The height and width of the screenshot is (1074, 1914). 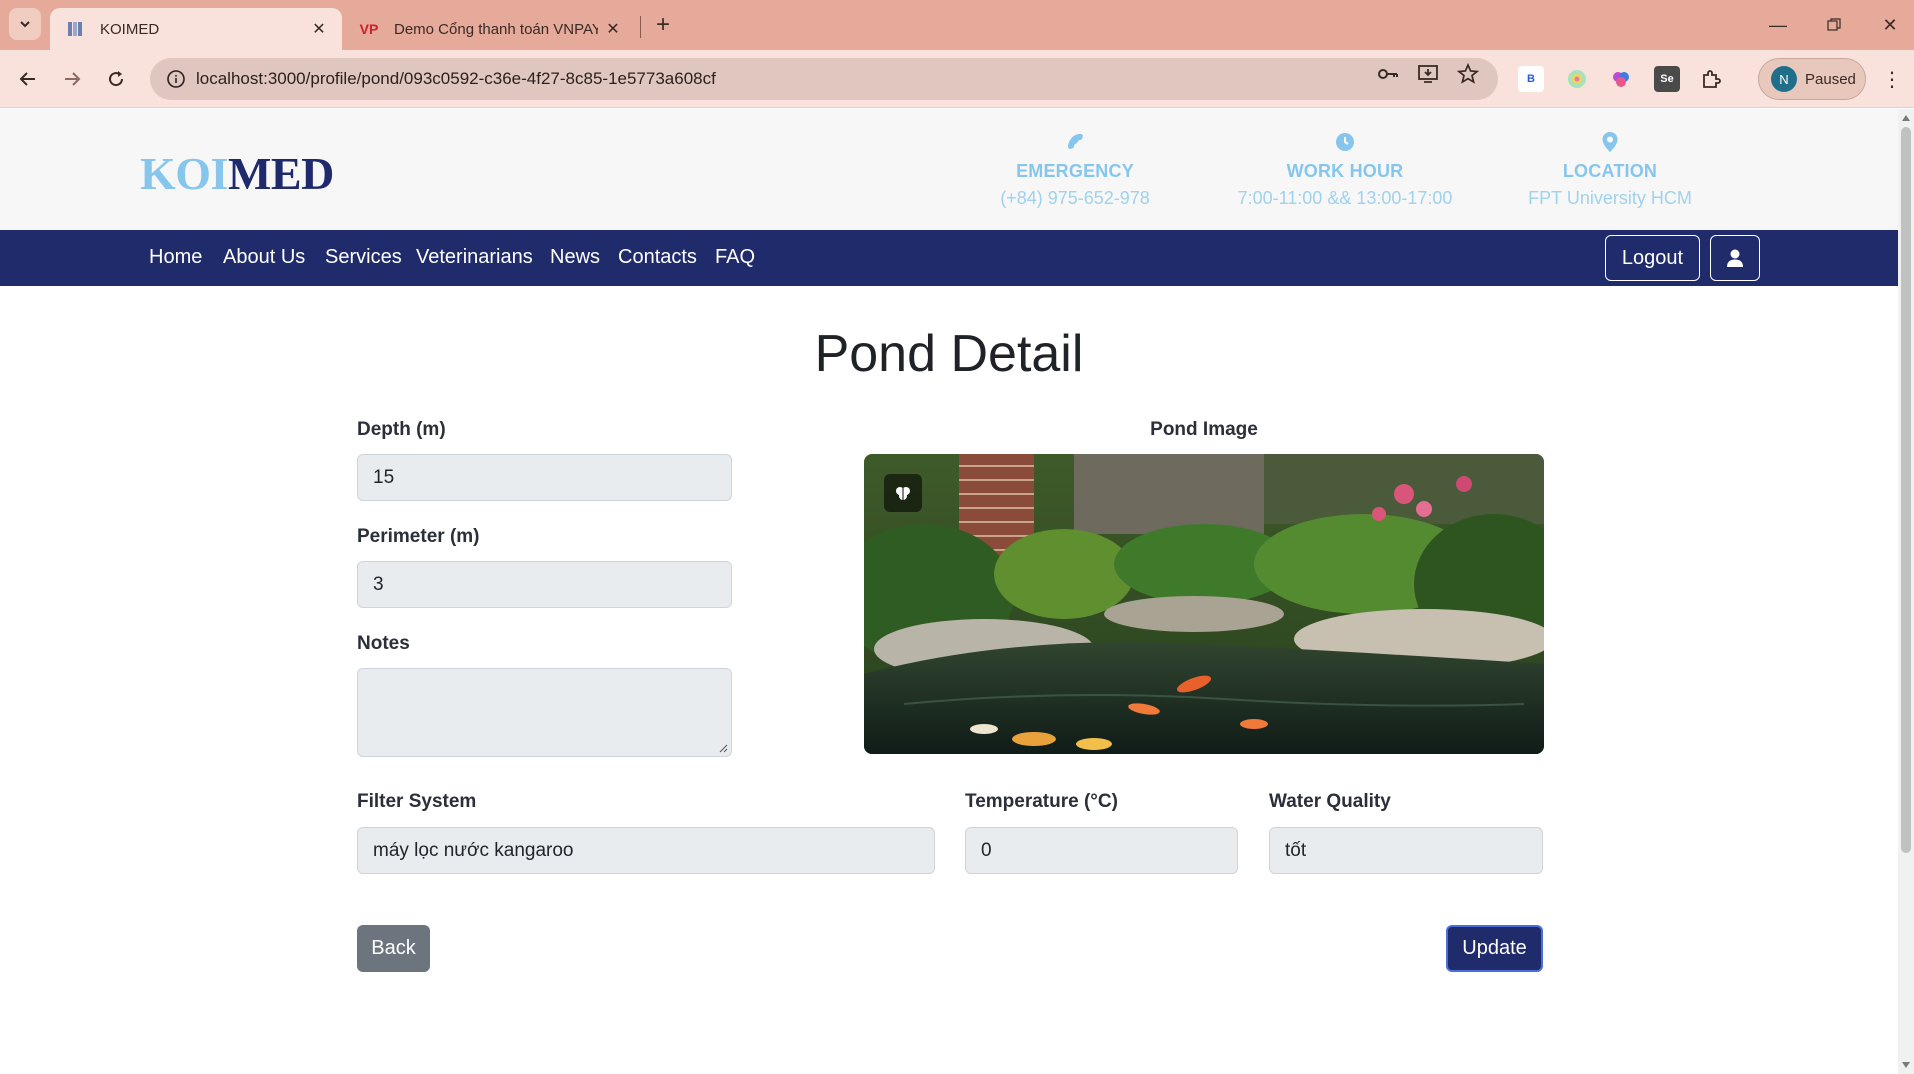 I want to click on temperature-label: Temperature (°C), so click(x=1041, y=801).